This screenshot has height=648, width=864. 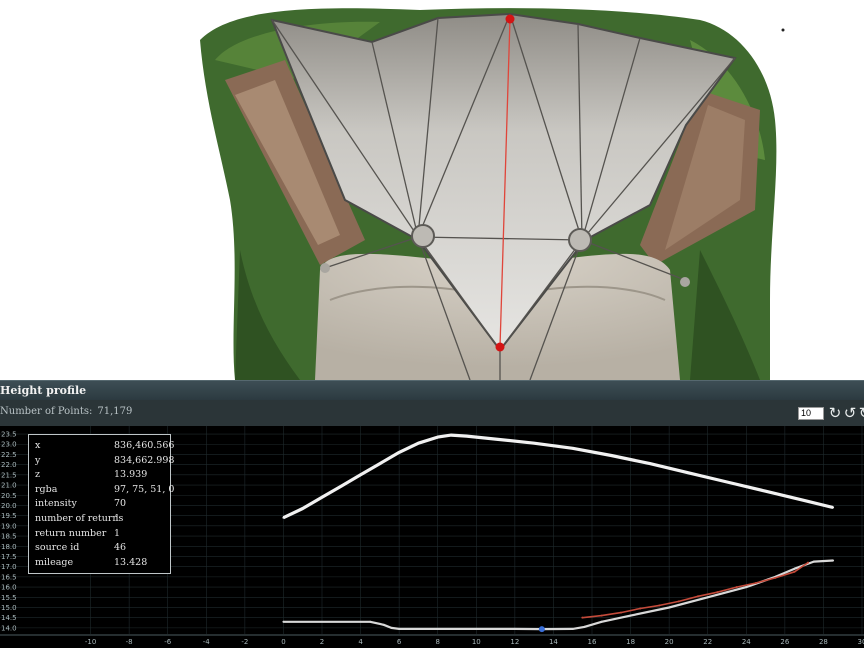 What do you see at coordinates (437, 642) in the screenshot?
I see `x-tick-label: 8` at bounding box center [437, 642].